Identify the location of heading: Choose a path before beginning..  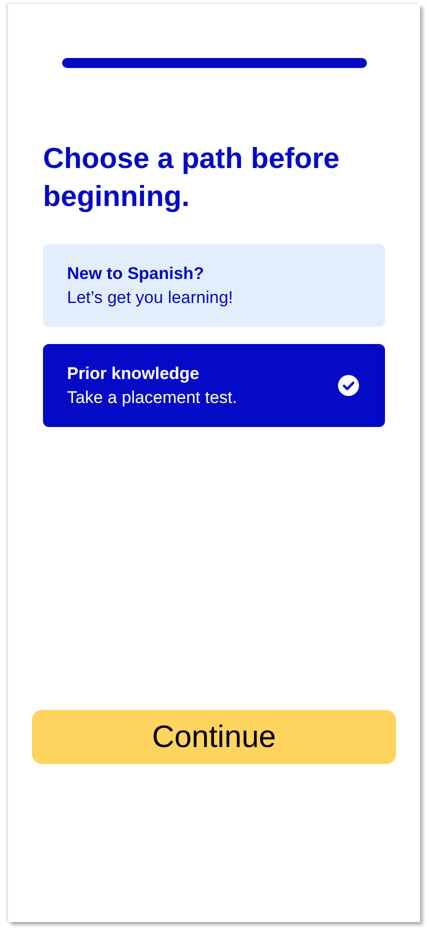
(191, 178).